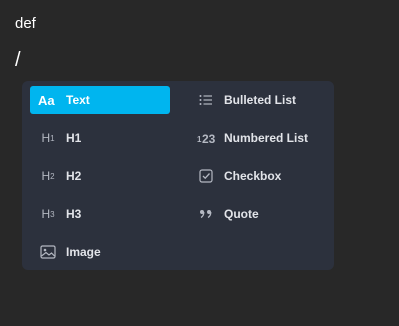 This screenshot has width=399, height=326. I want to click on menu-item-h2: H2 H2, so click(100, 176).